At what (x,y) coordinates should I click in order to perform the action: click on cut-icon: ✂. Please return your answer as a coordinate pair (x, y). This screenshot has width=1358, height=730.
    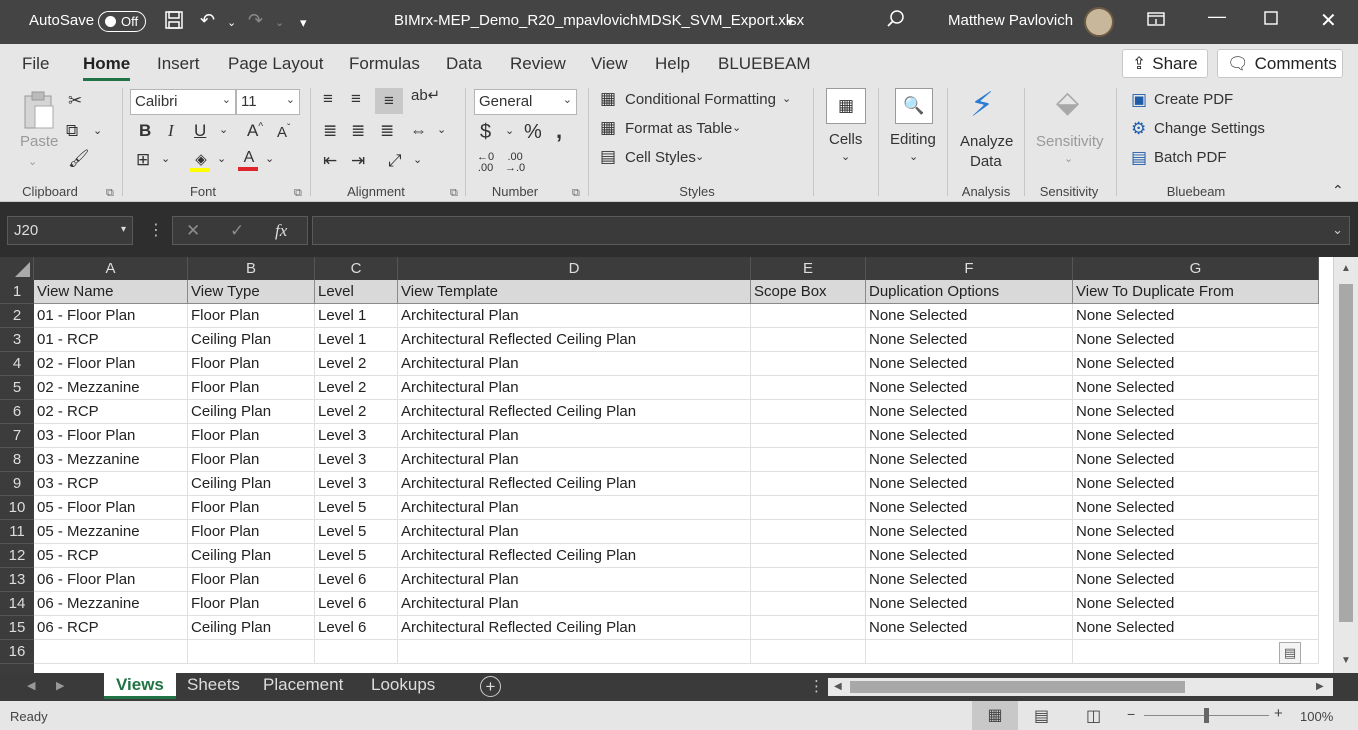
    Looking at the image, I should click on (75, 100).